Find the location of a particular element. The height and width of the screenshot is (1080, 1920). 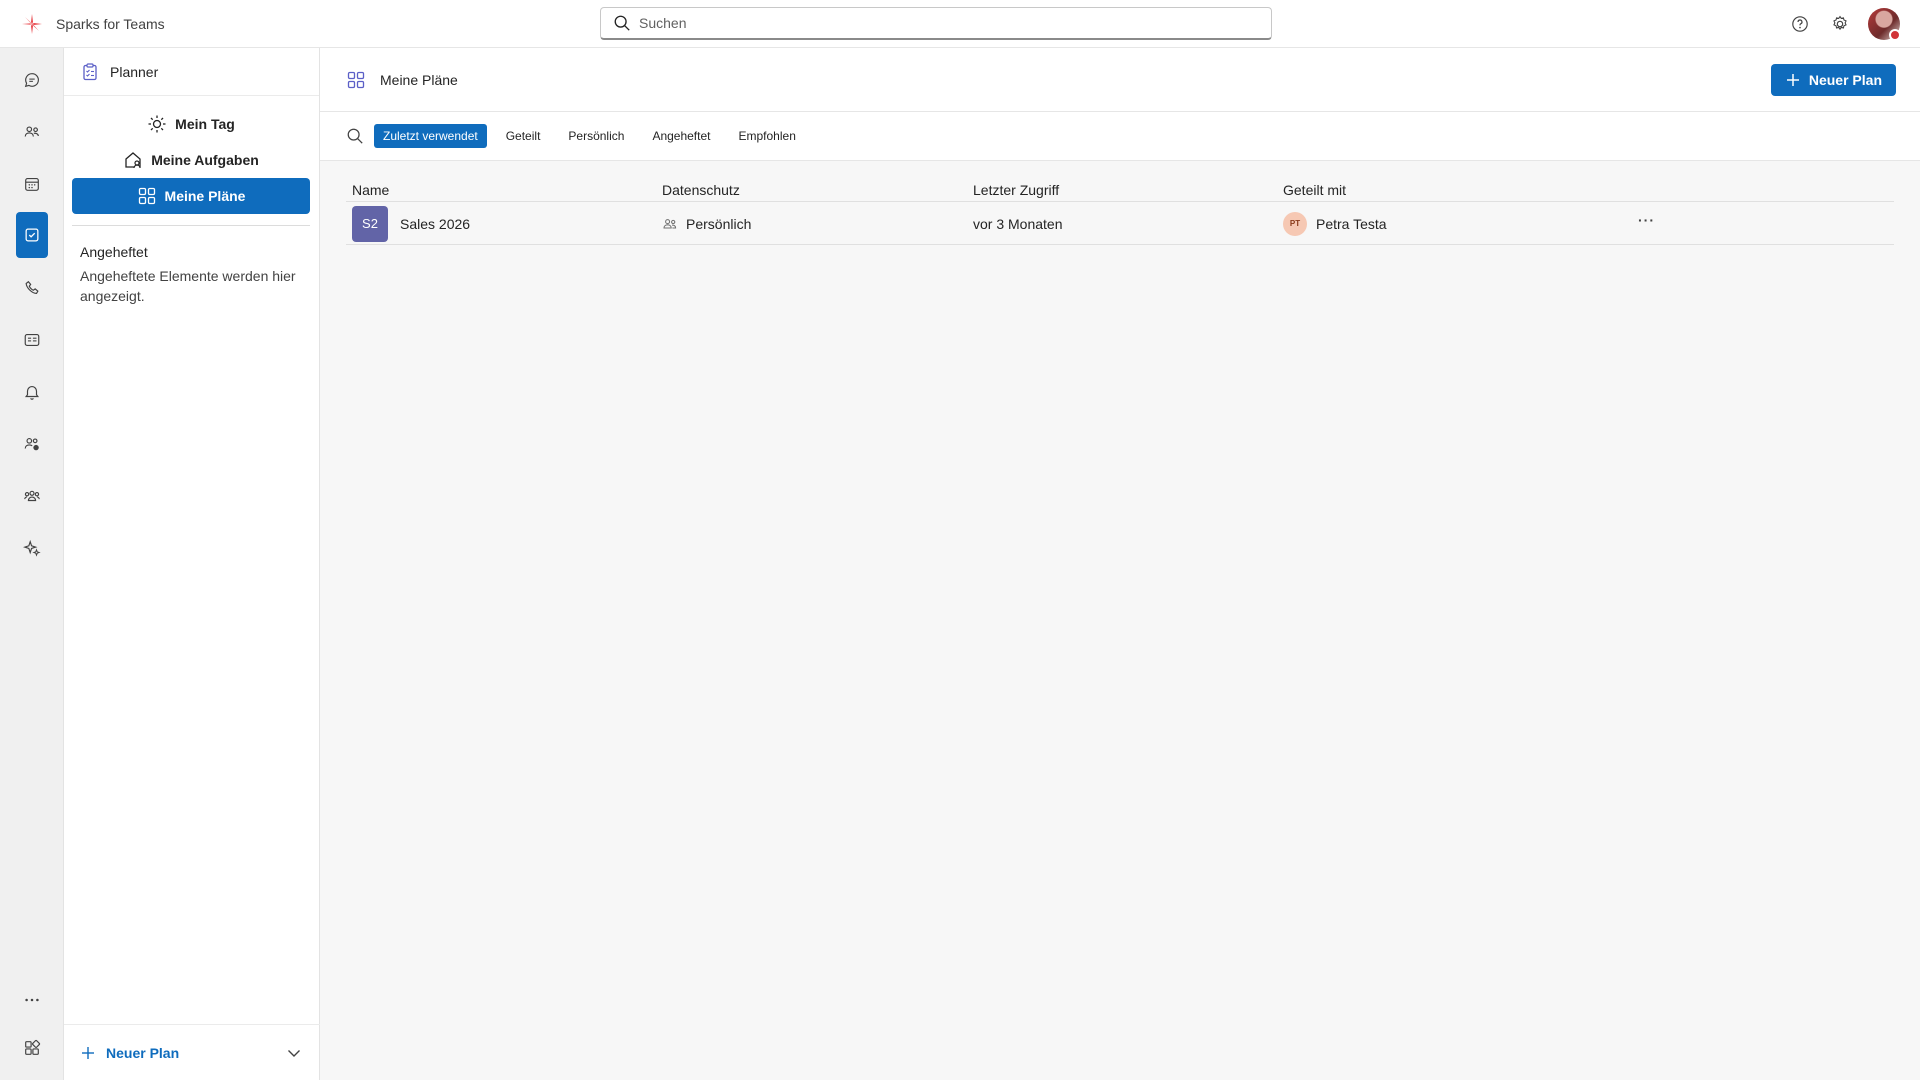

new-plan-button: Neuer Plan is located at coordinates (1833, 80).